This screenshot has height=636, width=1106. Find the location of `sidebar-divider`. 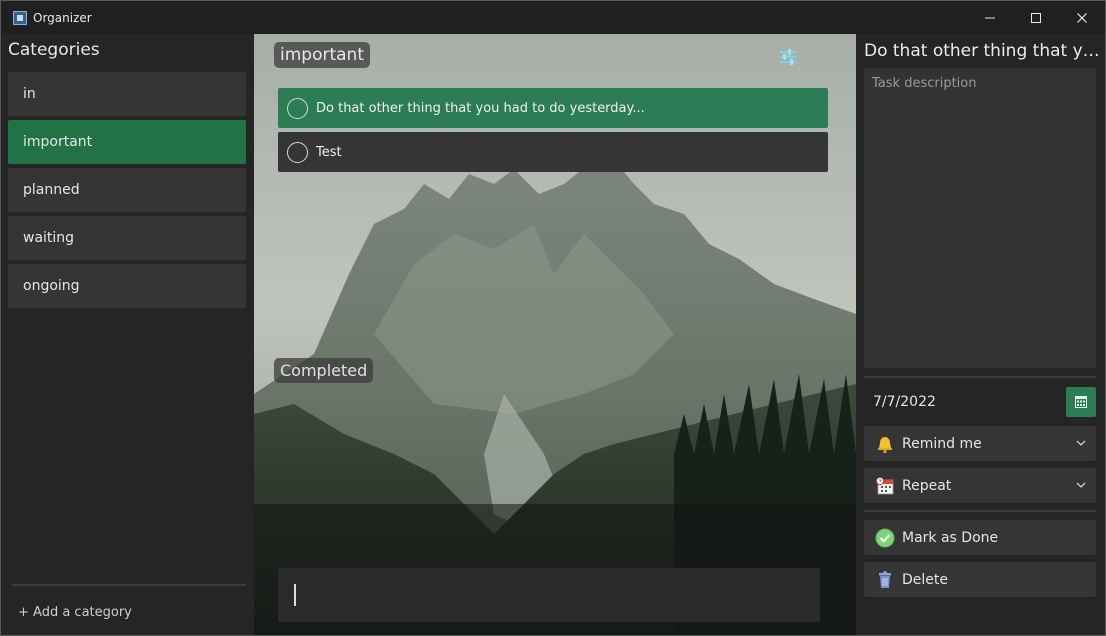

sidebar-divider is located at coordinates (129, 585).